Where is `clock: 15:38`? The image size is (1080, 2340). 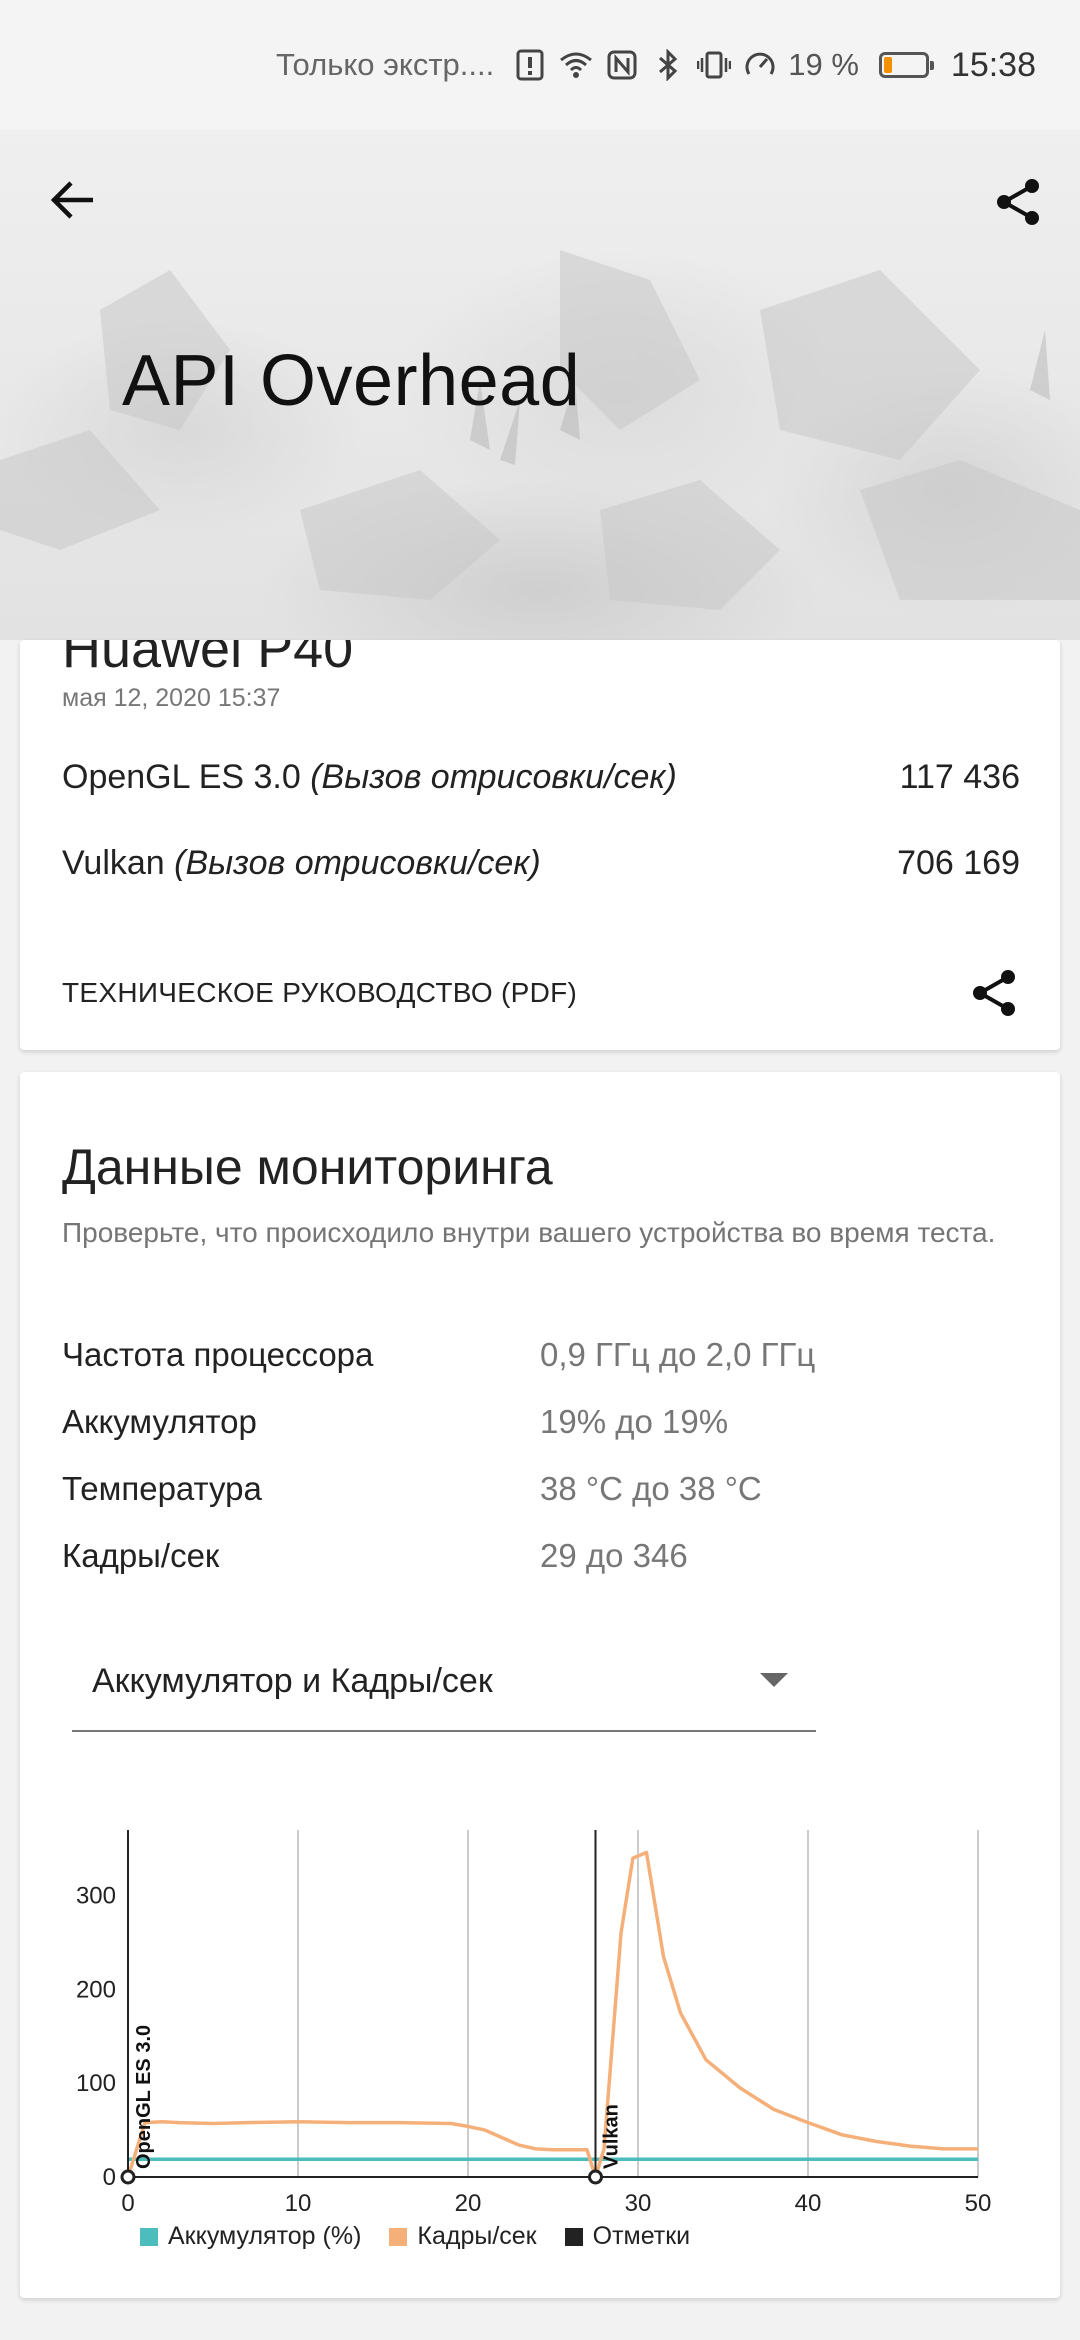 clock: 15:38 is located at coordinates (993, 64).